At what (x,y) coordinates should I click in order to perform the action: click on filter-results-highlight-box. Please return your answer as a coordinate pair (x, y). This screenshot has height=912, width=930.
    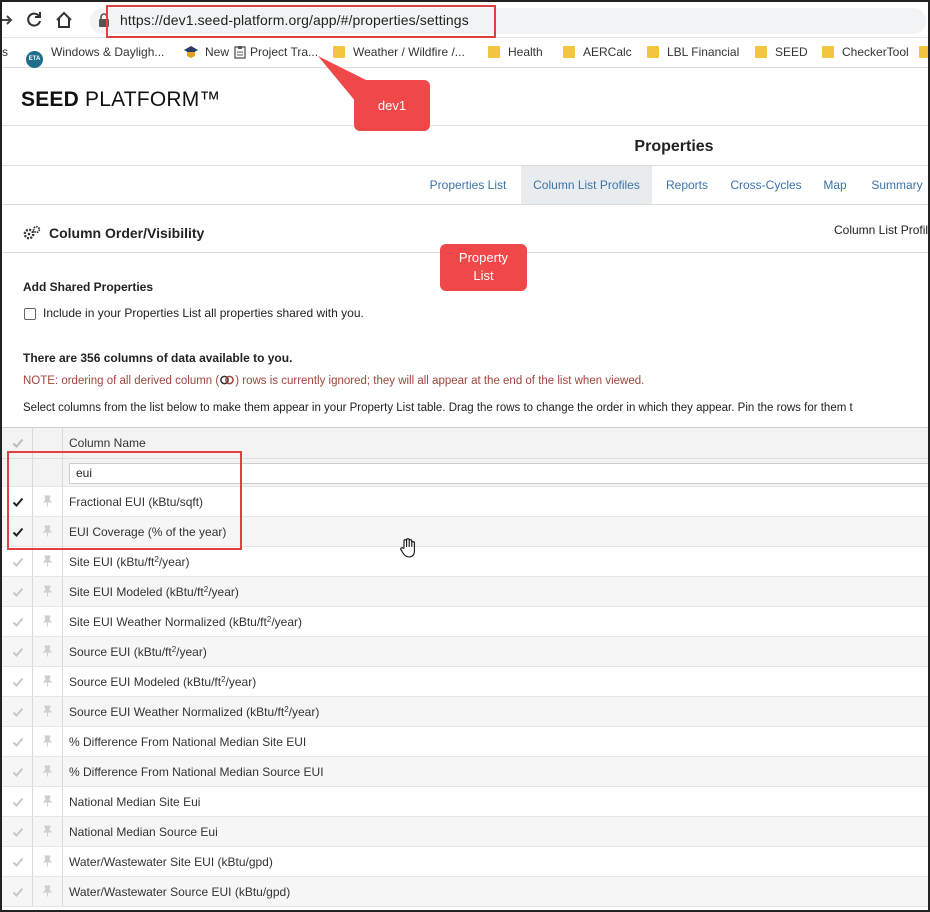
    Looking at the image, I should click on (124, 500).